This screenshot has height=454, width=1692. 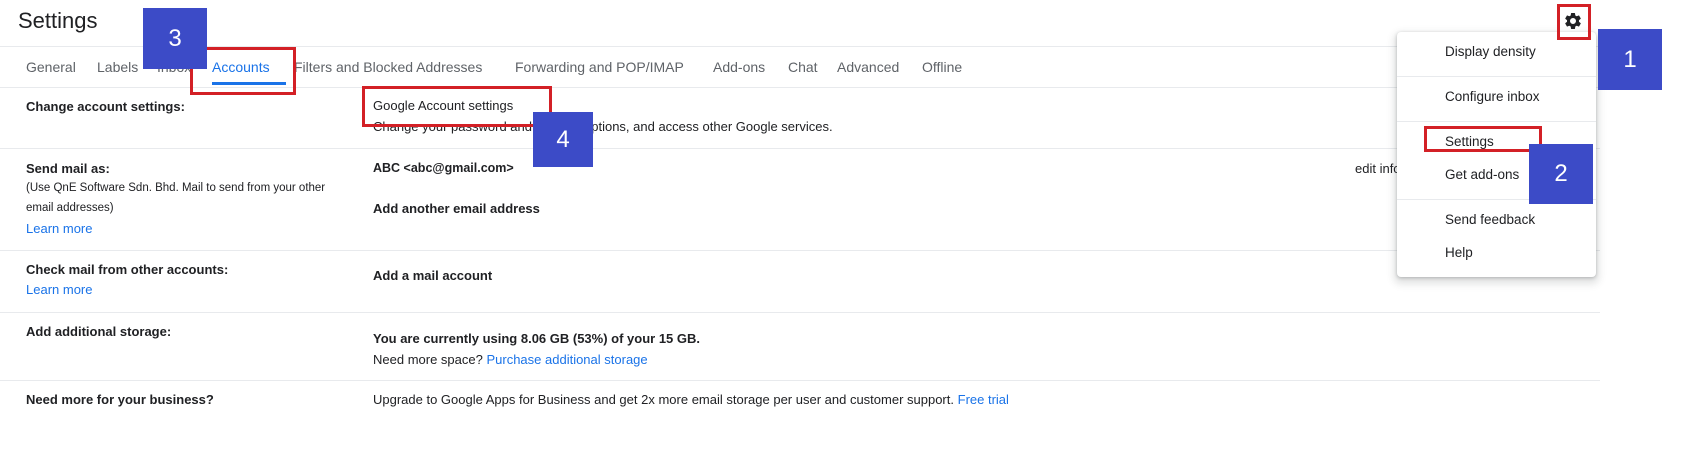 What do you see at coordinates (388, 67) in the screenshot?
I see `tab-filters: Filters and Blocked Addresses` at bounding box center [388, 67].